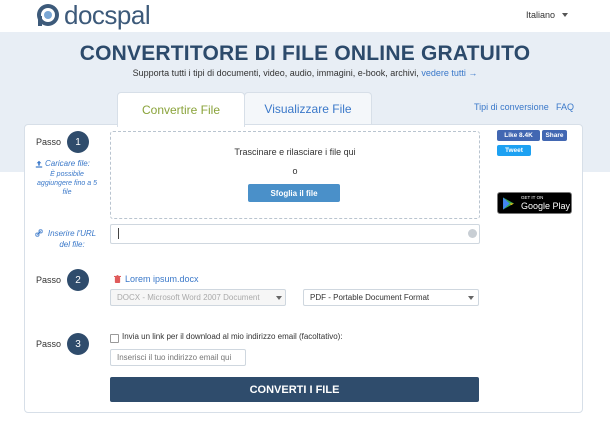 The width and height of the screenshot is (610, 425). What do you see at coordinates (114, 338) in the screenshot?
I see `email-link-checkbox` at bounding box center [114, 338].